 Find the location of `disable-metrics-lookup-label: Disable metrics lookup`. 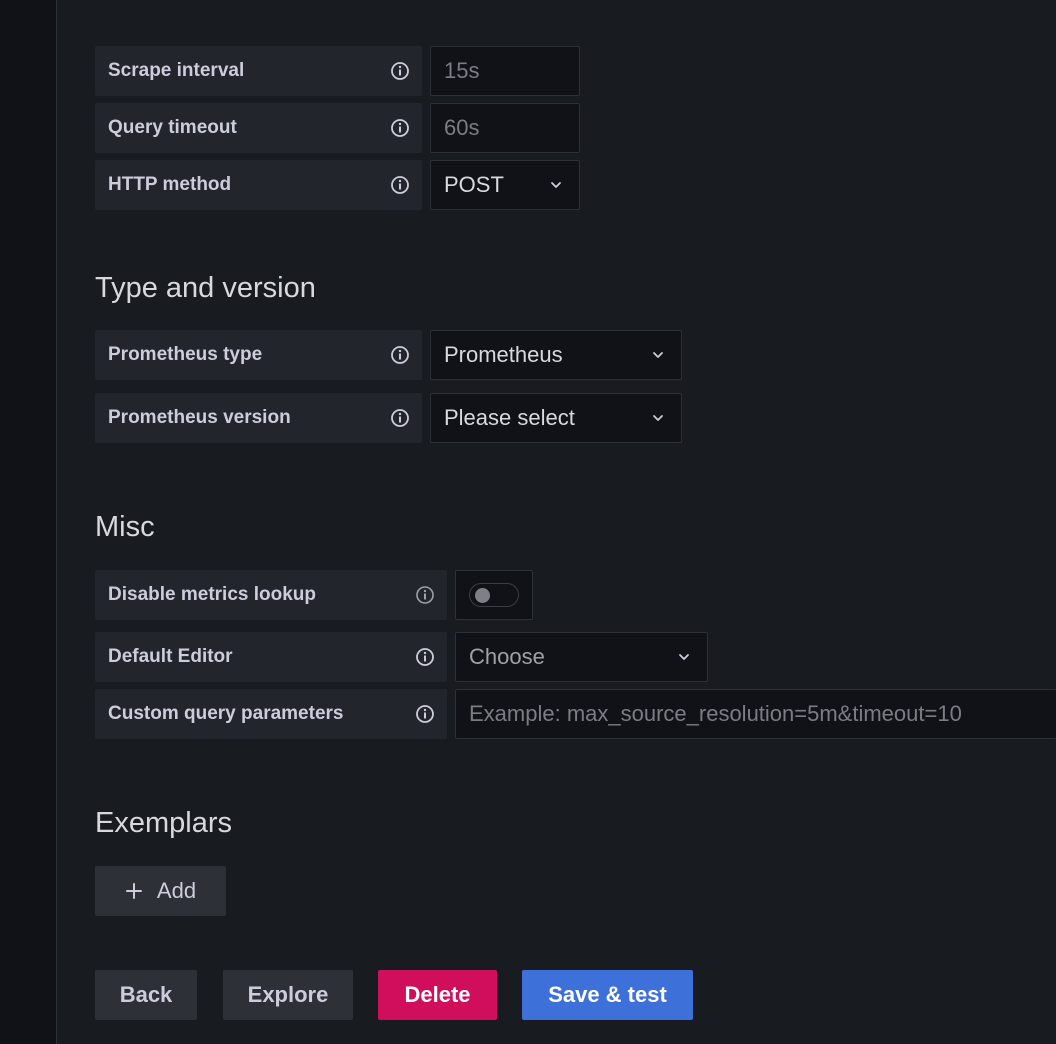

disable-metrics-lookup-label: Disable metrics lookup is located at coordinates (271, 595).